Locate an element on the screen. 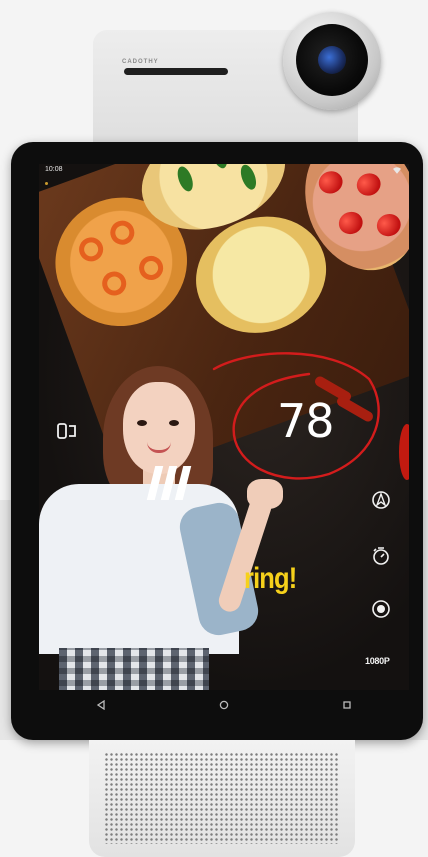 The height and width of the screenshot is (857, 428). back-button is located at coordinates (101, 705).